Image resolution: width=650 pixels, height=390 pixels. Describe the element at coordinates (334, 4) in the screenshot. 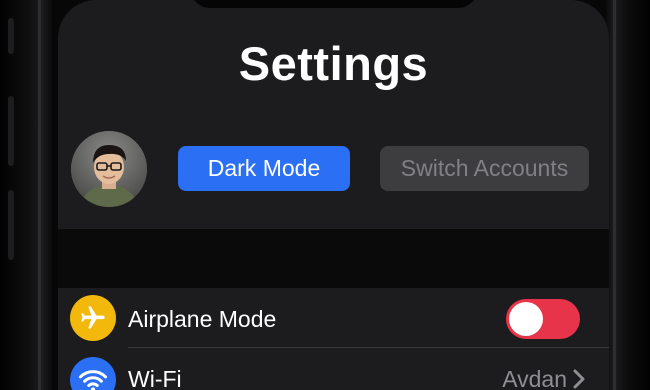

I see `device-notch` at that location.